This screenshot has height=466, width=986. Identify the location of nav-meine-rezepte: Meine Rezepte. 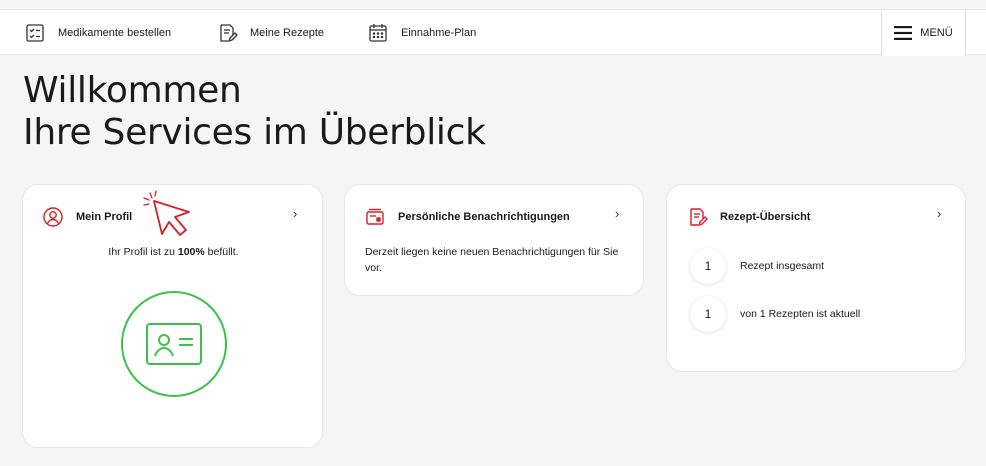
(270, 33).